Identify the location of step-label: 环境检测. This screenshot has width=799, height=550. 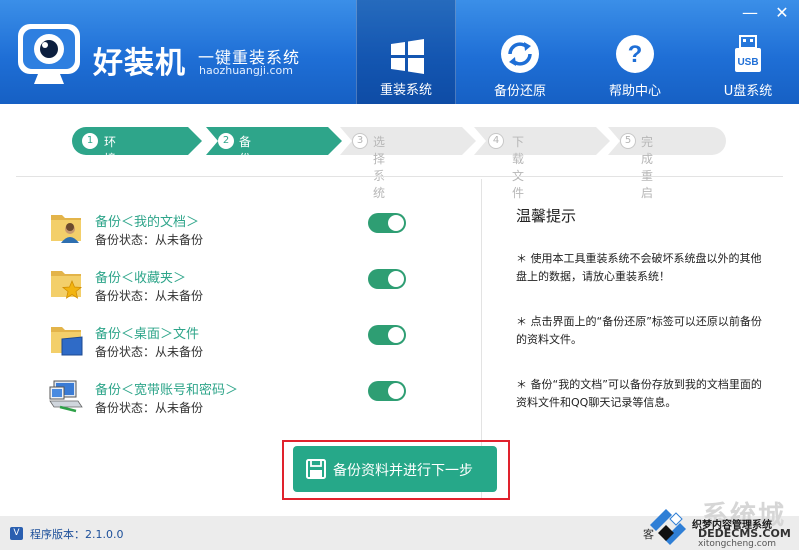
(110, 167).